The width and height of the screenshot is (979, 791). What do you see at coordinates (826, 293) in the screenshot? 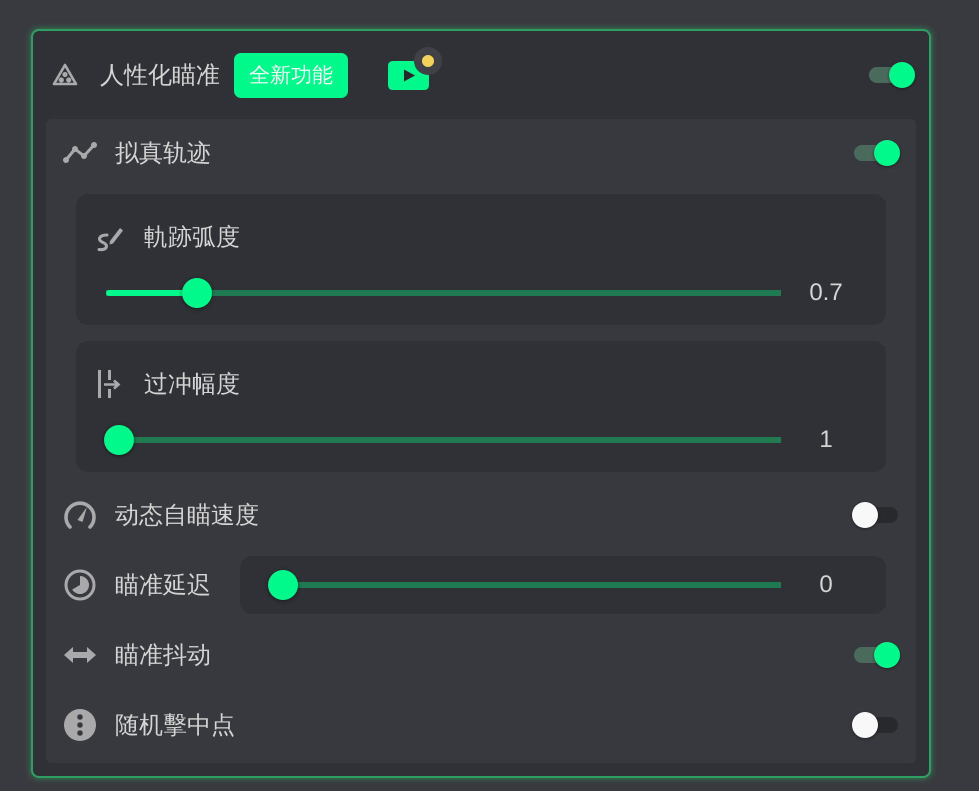
I see `slider-value: 0.7` at bounding box center [826, 293].